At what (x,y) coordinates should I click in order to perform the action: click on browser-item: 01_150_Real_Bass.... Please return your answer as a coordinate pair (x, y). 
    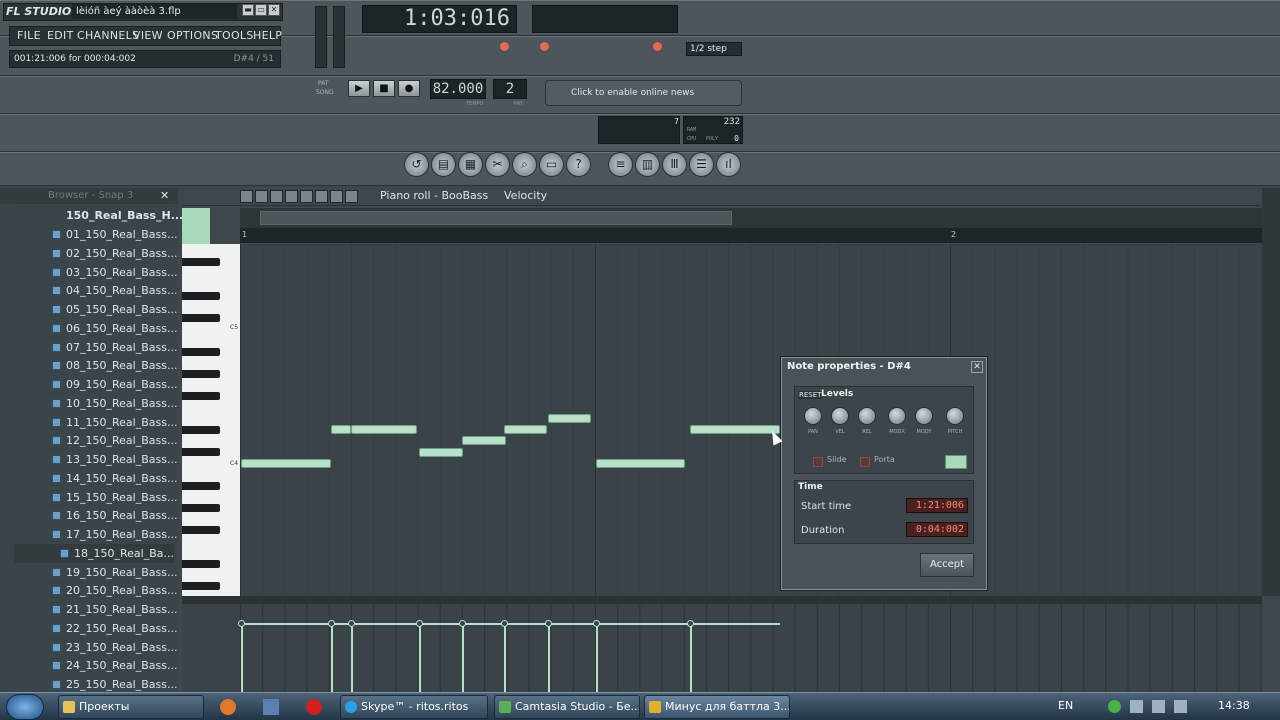
    Looking at the image, I should click on (95, 234).